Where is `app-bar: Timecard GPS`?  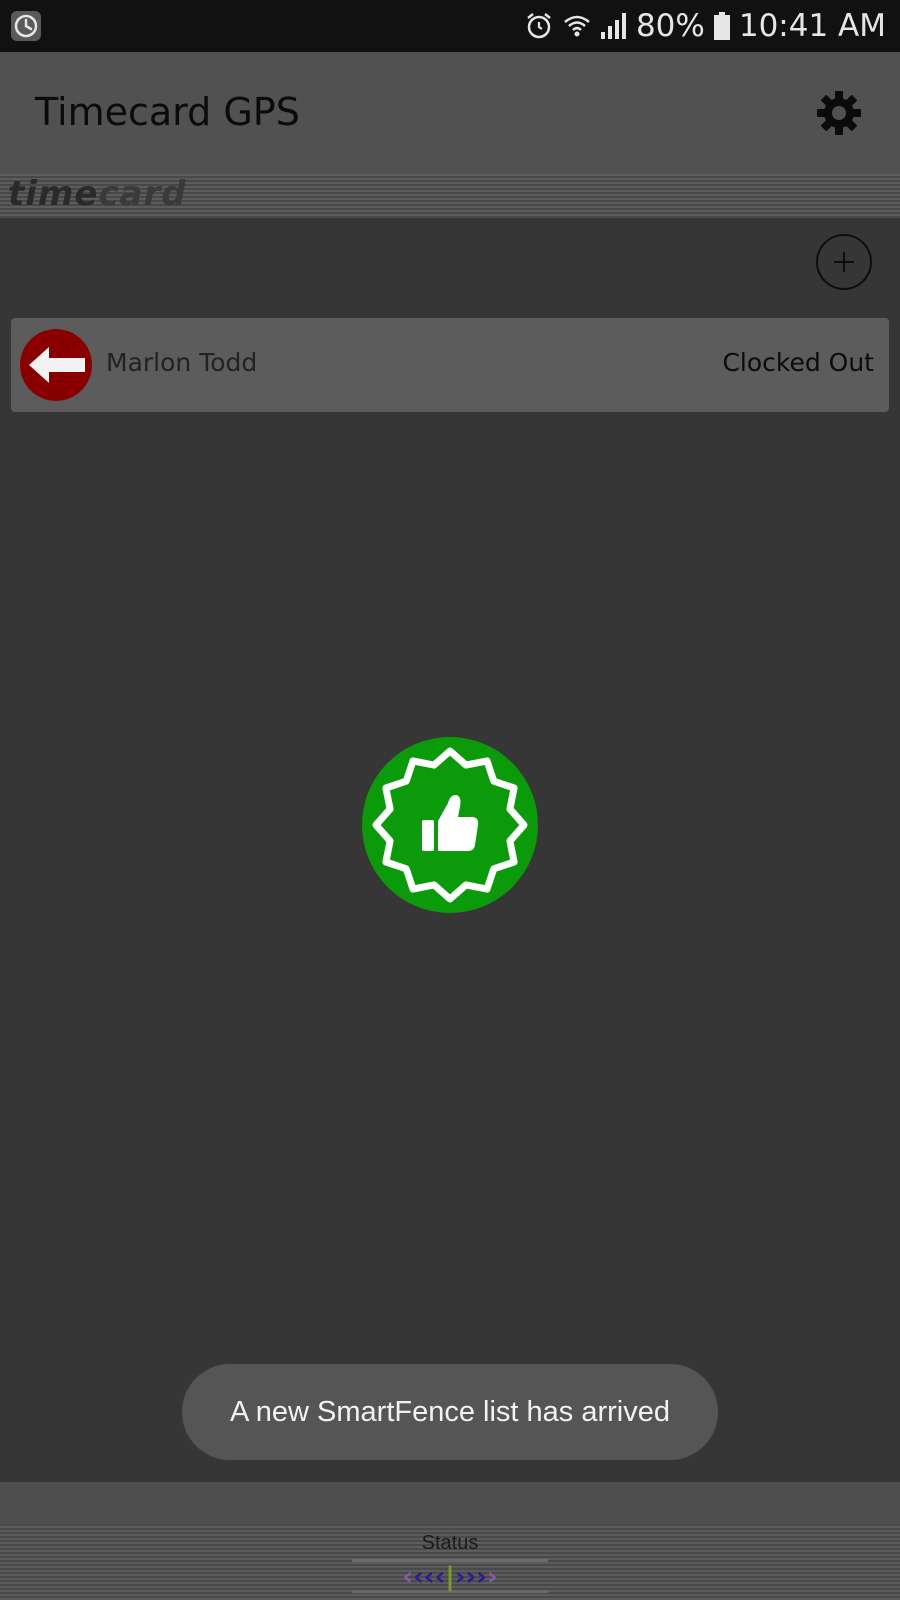
app-bar: Timecard GPS is located at coordinates (450, 113).